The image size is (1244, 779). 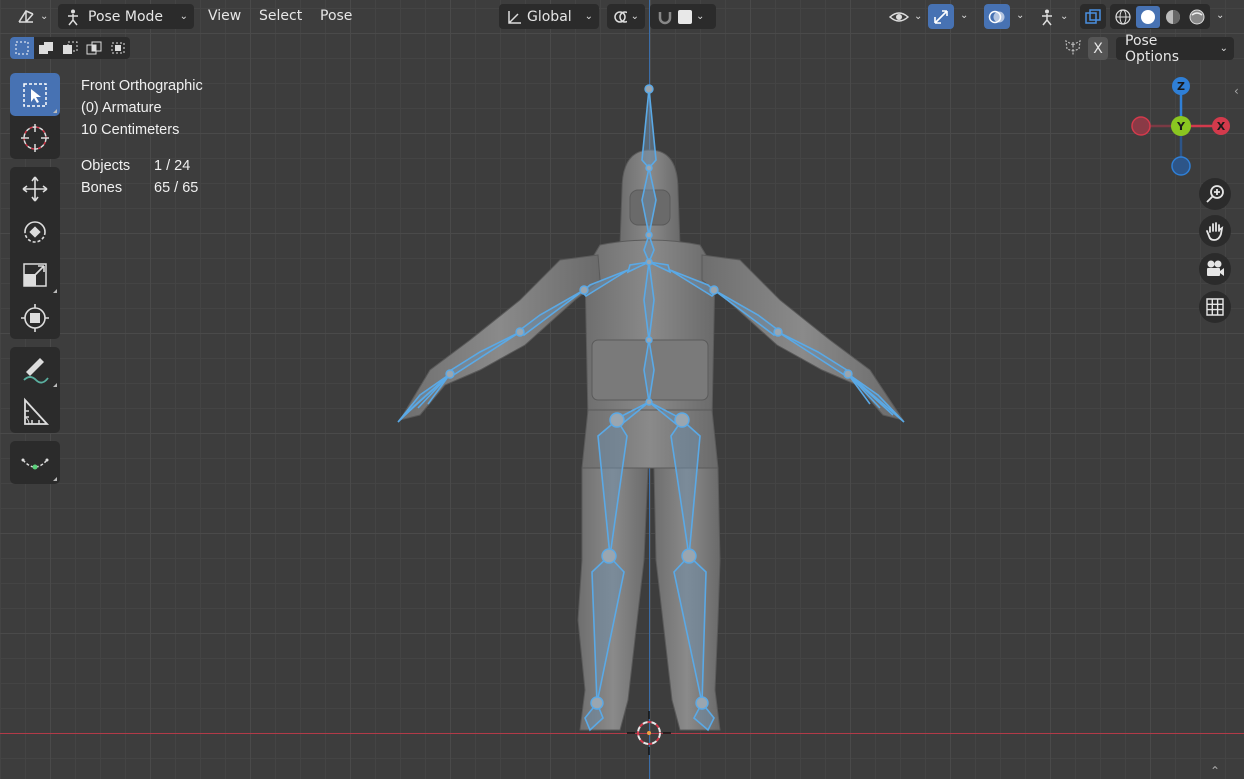 I want to click on transform-orientation-dropdown: Global ⌄, so click(x=549, y=16).